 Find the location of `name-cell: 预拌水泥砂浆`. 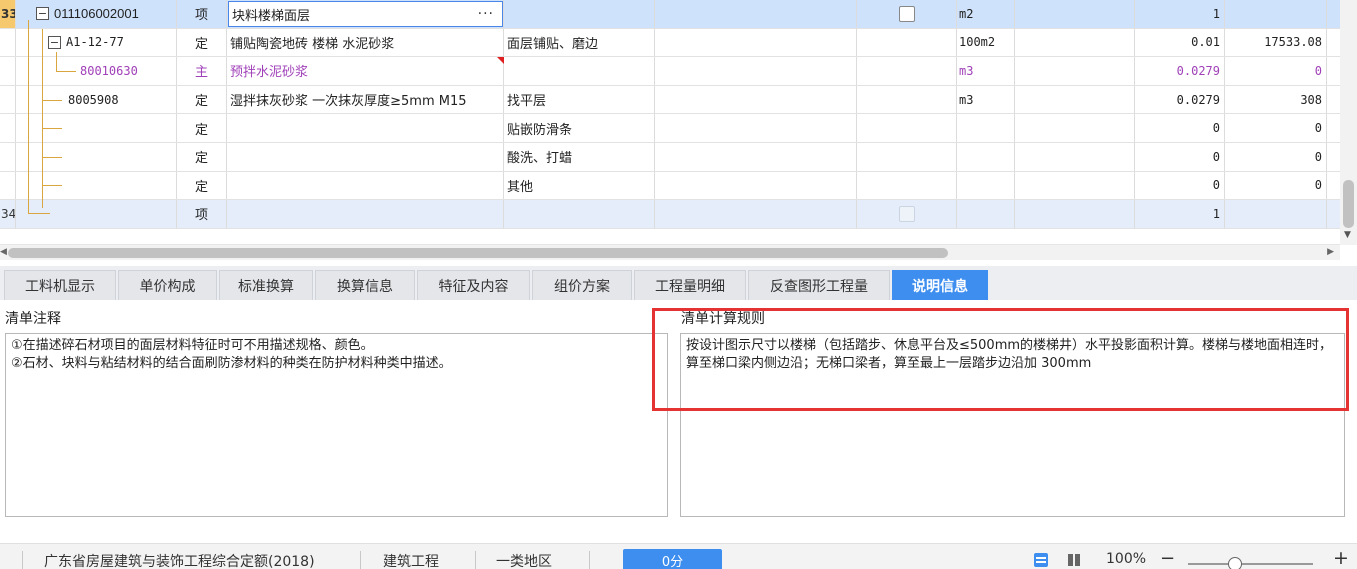

name-cell: 预拌水泥砂浆 is located at coordinates (365, 71).